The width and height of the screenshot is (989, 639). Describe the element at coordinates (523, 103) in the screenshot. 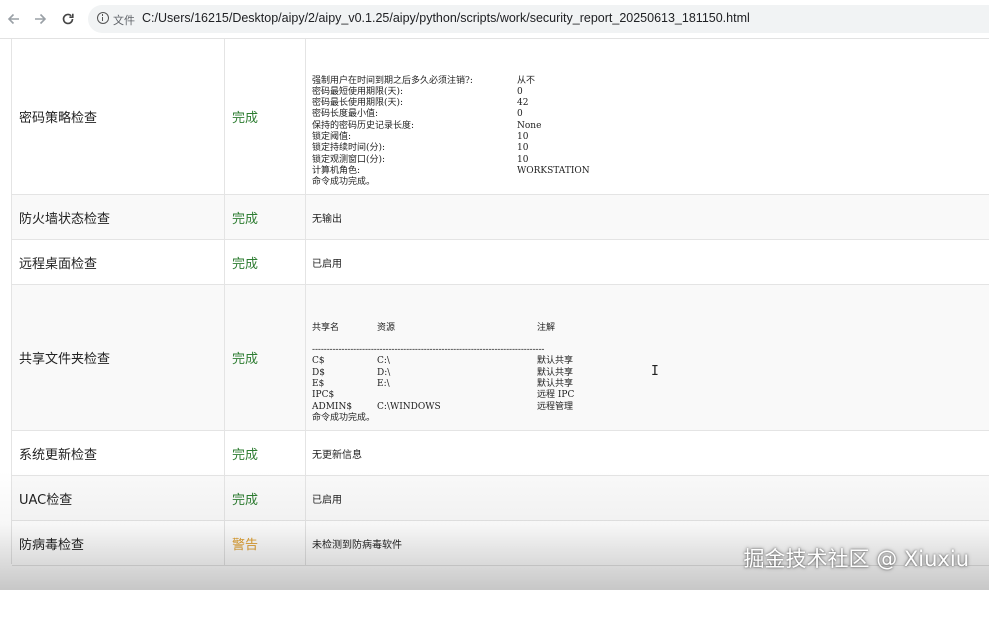

I see `policy-value: 42` at that location.